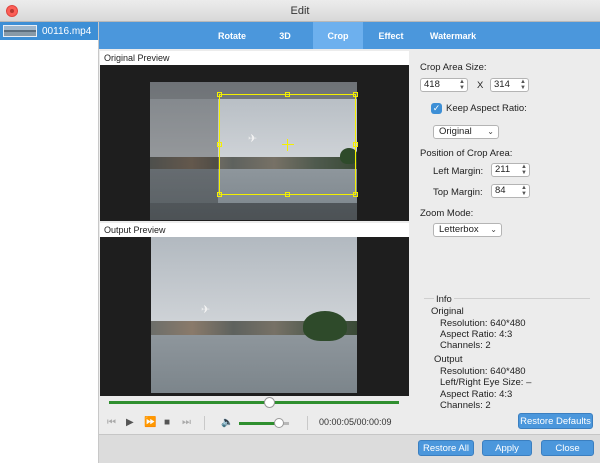  I want to click on output-video-frame: ✈, so click(254, 315).